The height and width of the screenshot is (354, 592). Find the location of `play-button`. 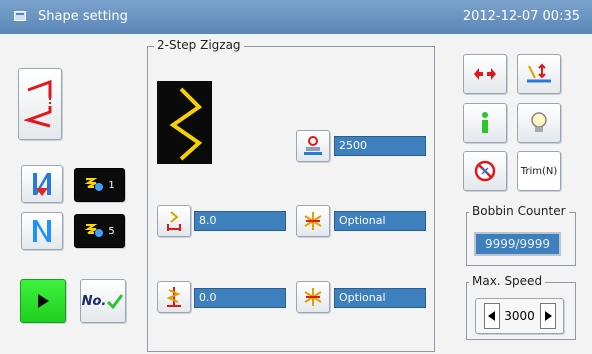

play-button is located at coordinates (43, 301).